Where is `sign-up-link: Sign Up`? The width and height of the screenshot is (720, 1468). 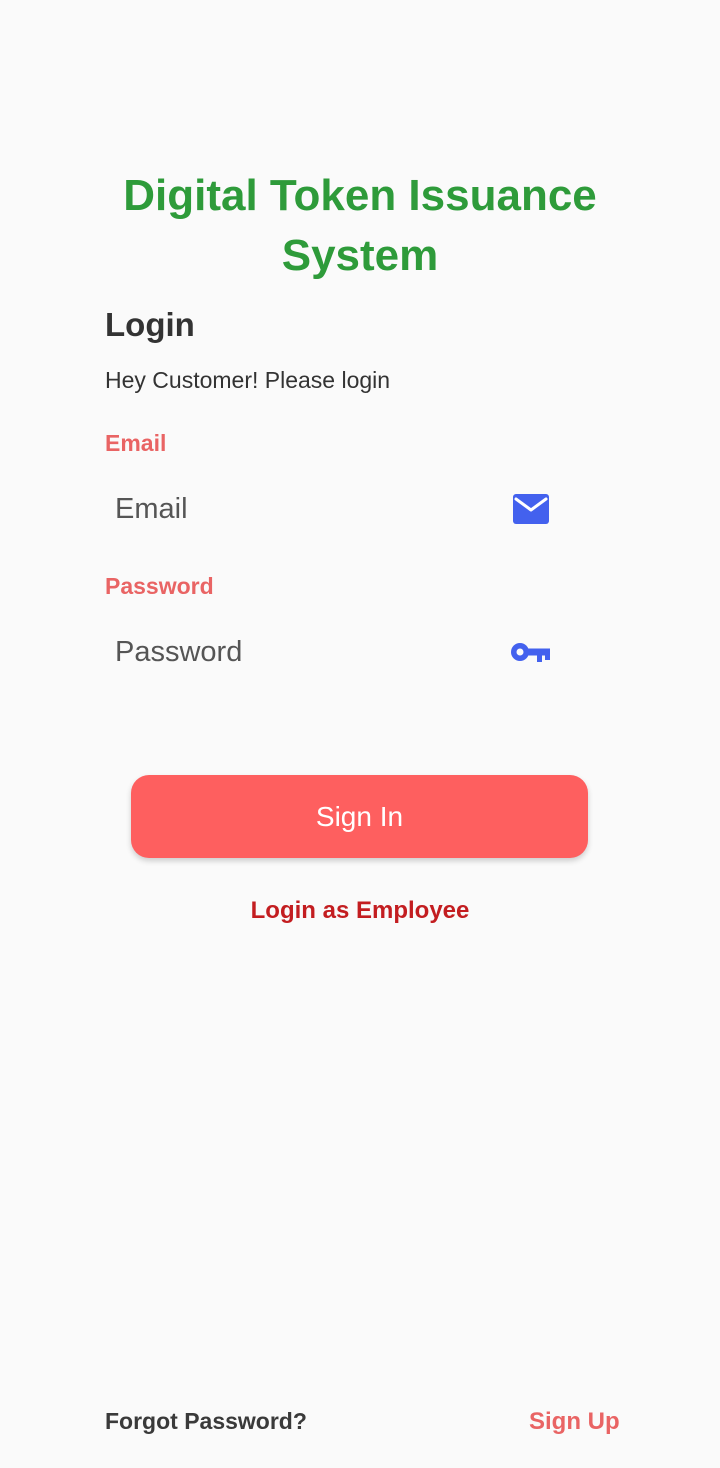 sign-up-link: Sign Up is located at coordinates (574, 1422).